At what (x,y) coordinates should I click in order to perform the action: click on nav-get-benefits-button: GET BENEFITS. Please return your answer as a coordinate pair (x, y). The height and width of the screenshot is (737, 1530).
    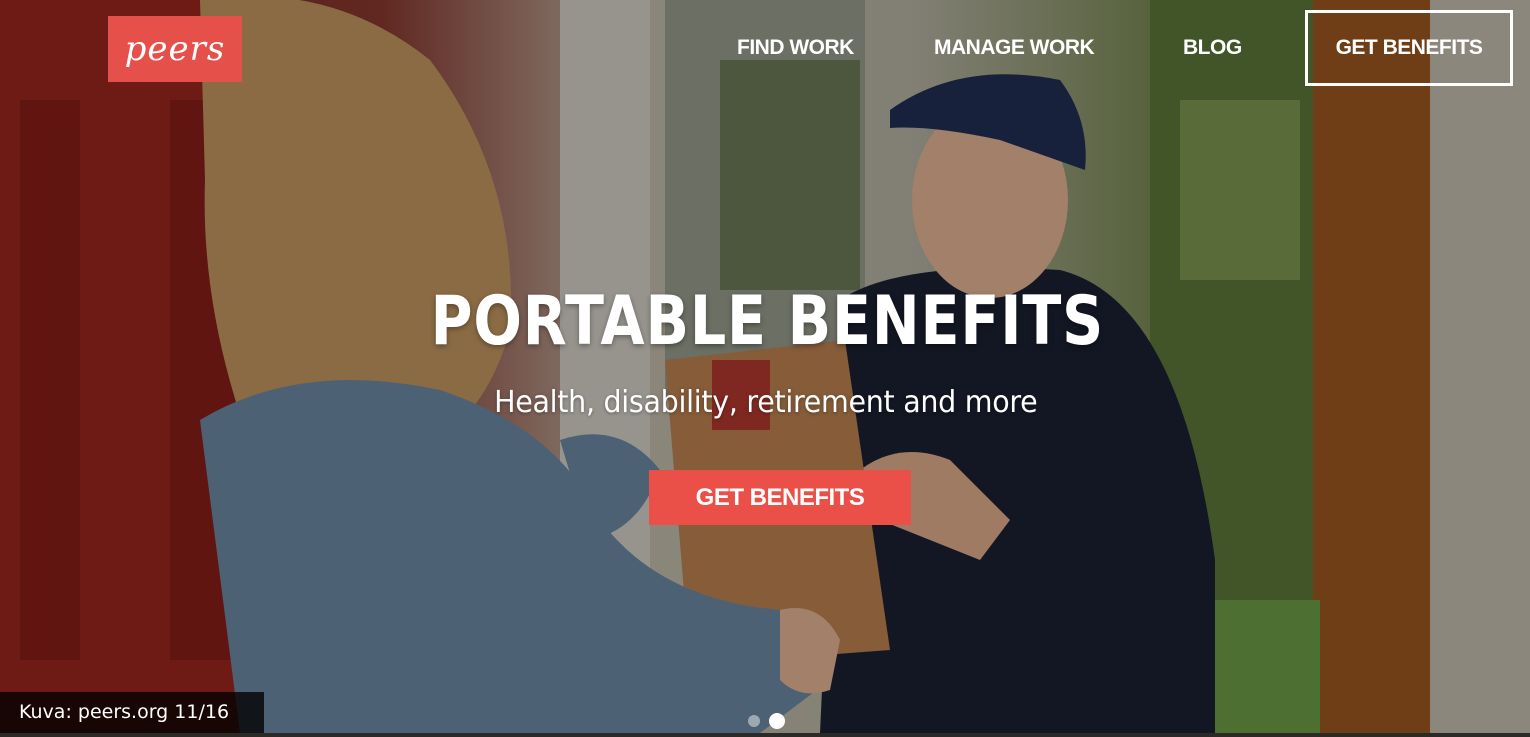
    Looking at the image, I should click on (1409, 48).